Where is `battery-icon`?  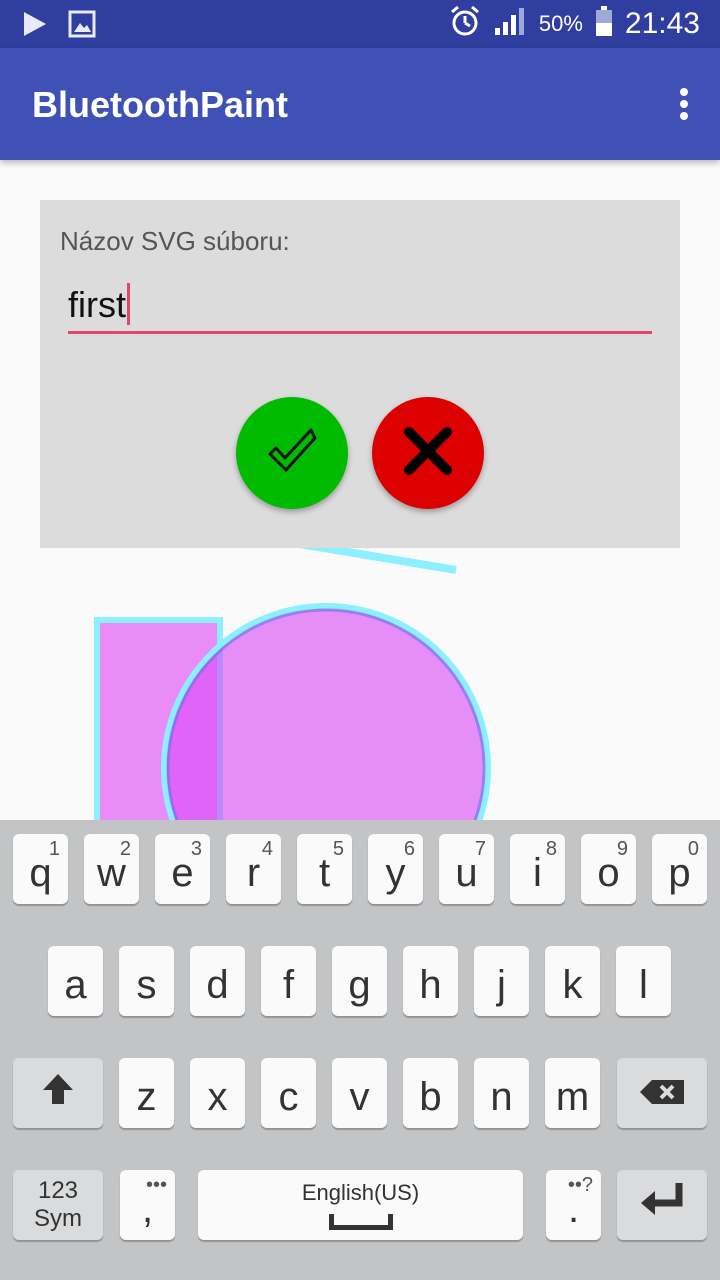 battery-icon is located at coordinates (604, 24).